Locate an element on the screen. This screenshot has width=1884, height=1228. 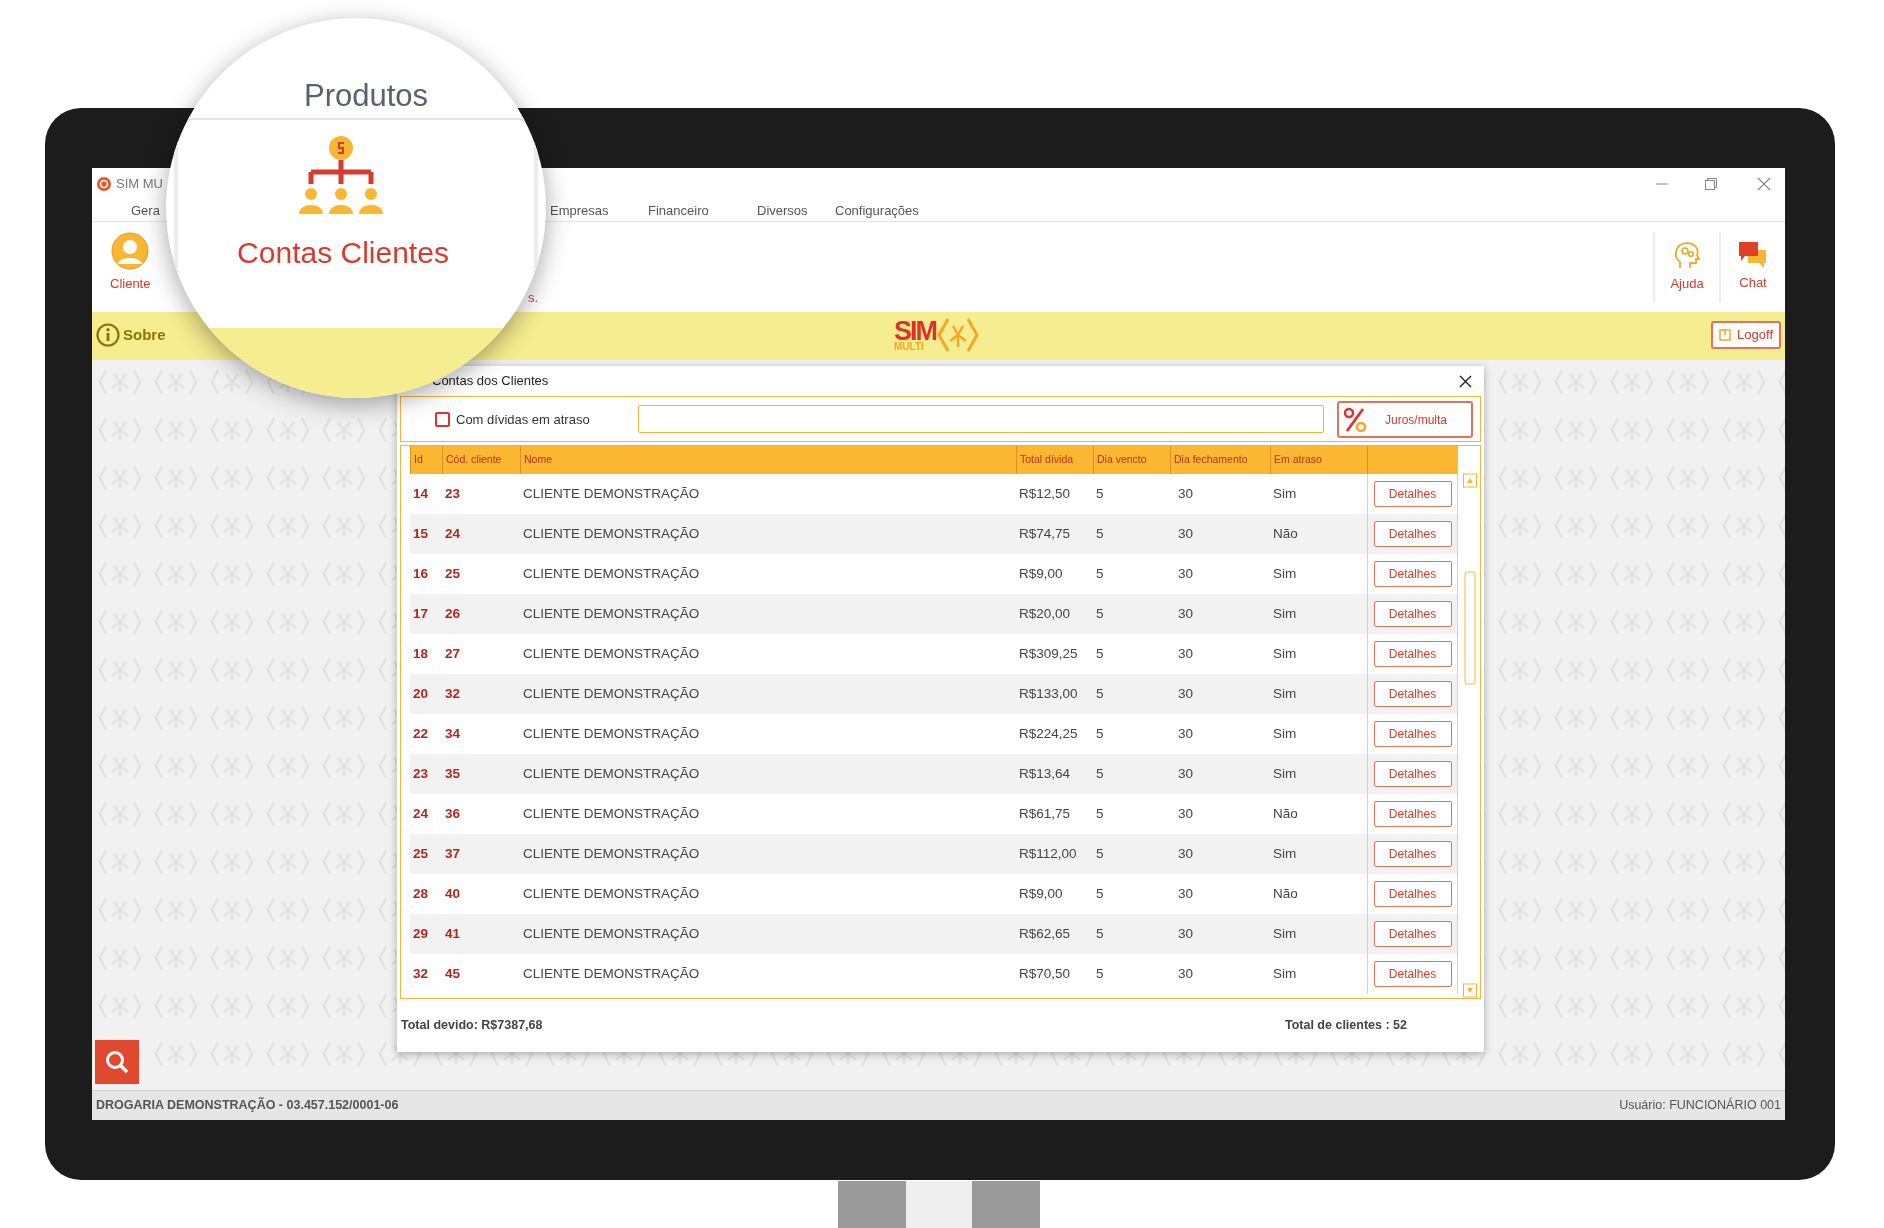
logoff-button: Logoff is located at coordinates (1746, 335).